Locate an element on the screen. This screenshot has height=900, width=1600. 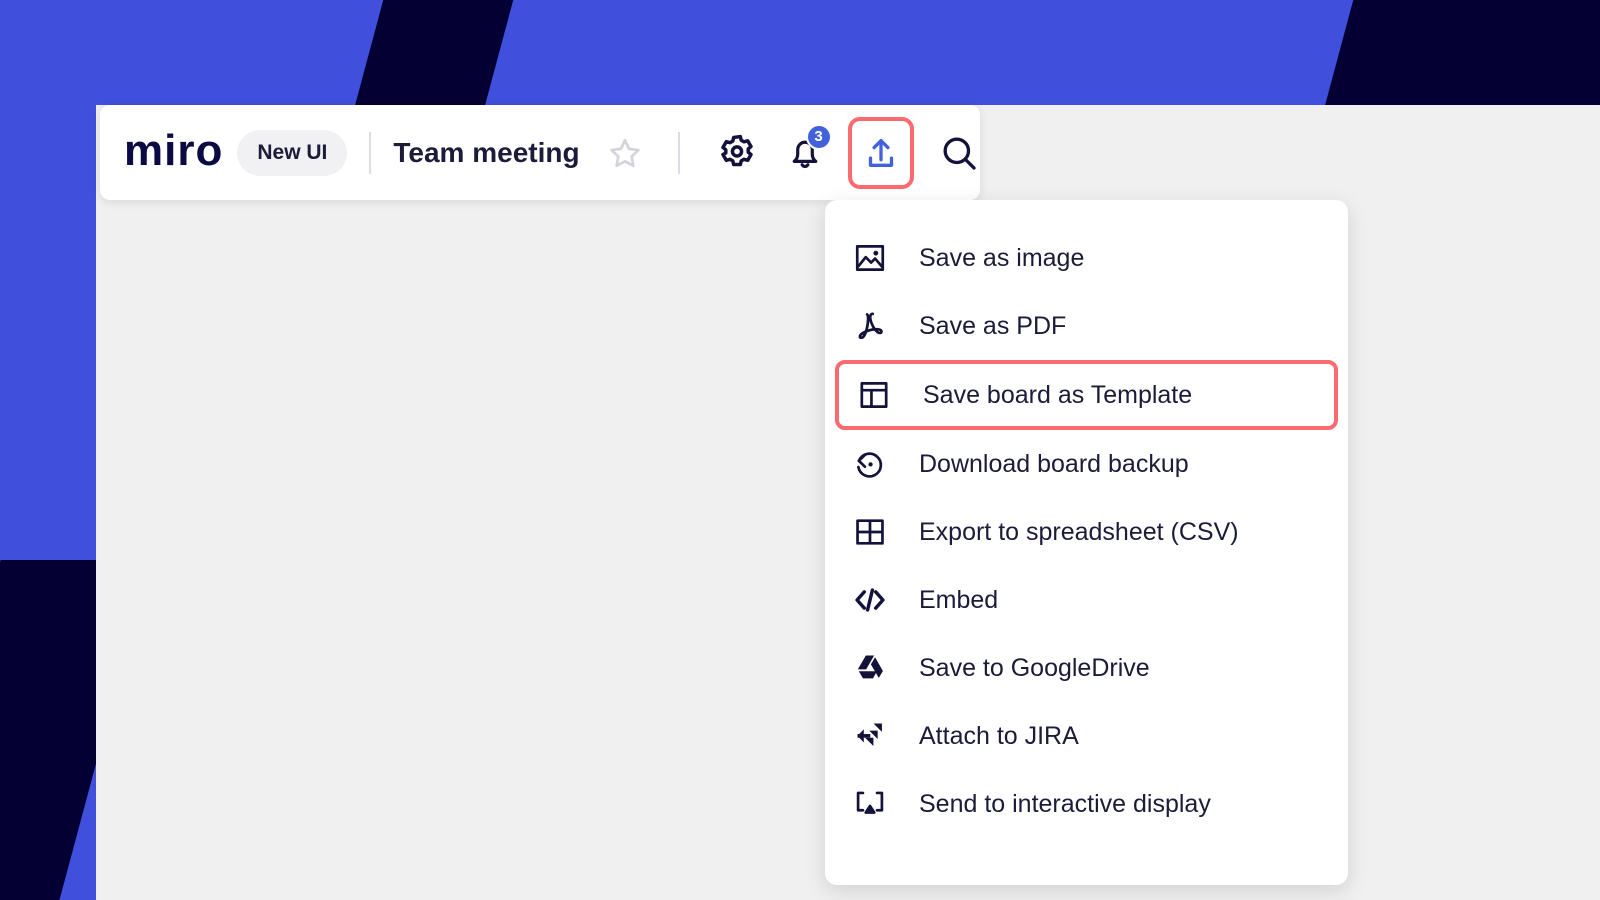
favorite-star-button is located at coordinates (625, 153).